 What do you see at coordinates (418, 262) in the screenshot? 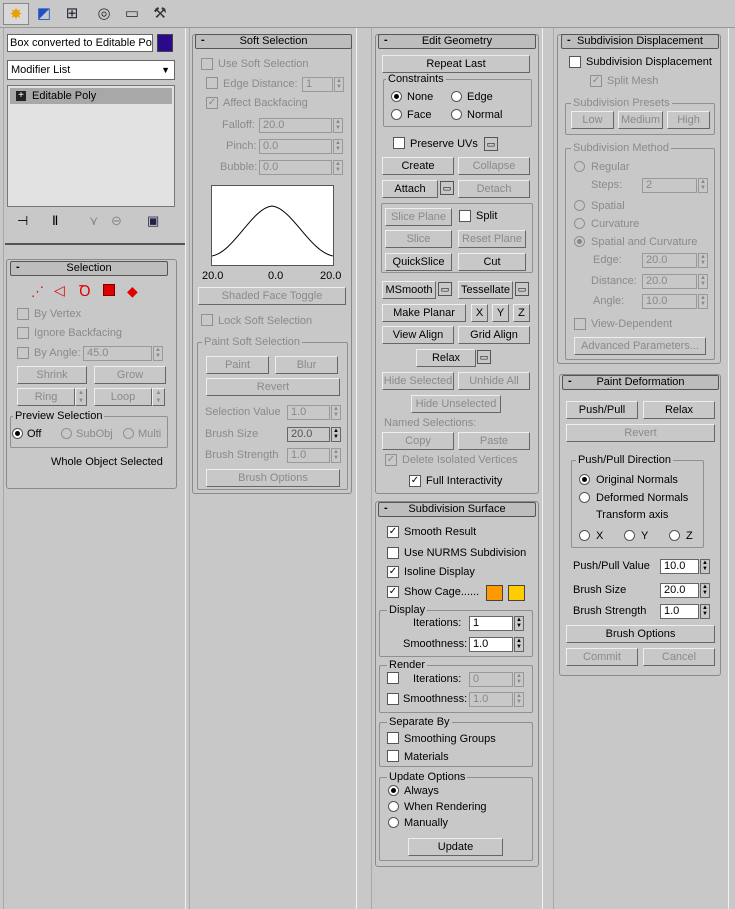
I see `quickslice-button: QuickSlice` at bounding box center [418, 262].